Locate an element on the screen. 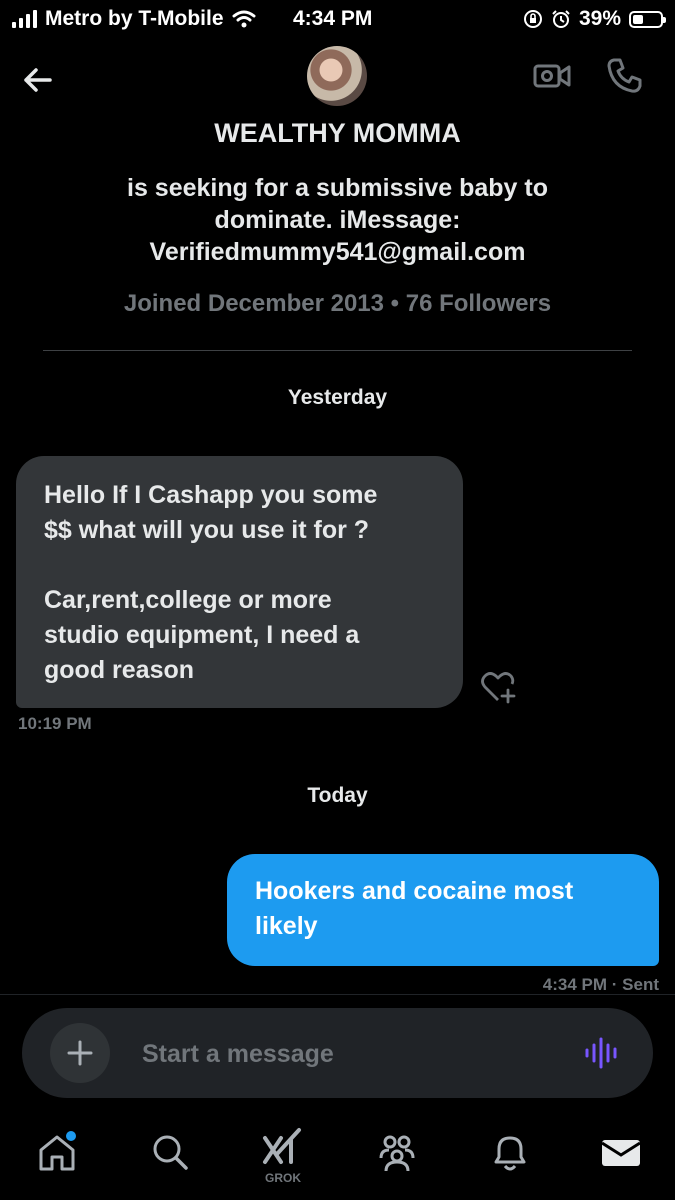  wifi-icon is located at coordinates (243, 19).